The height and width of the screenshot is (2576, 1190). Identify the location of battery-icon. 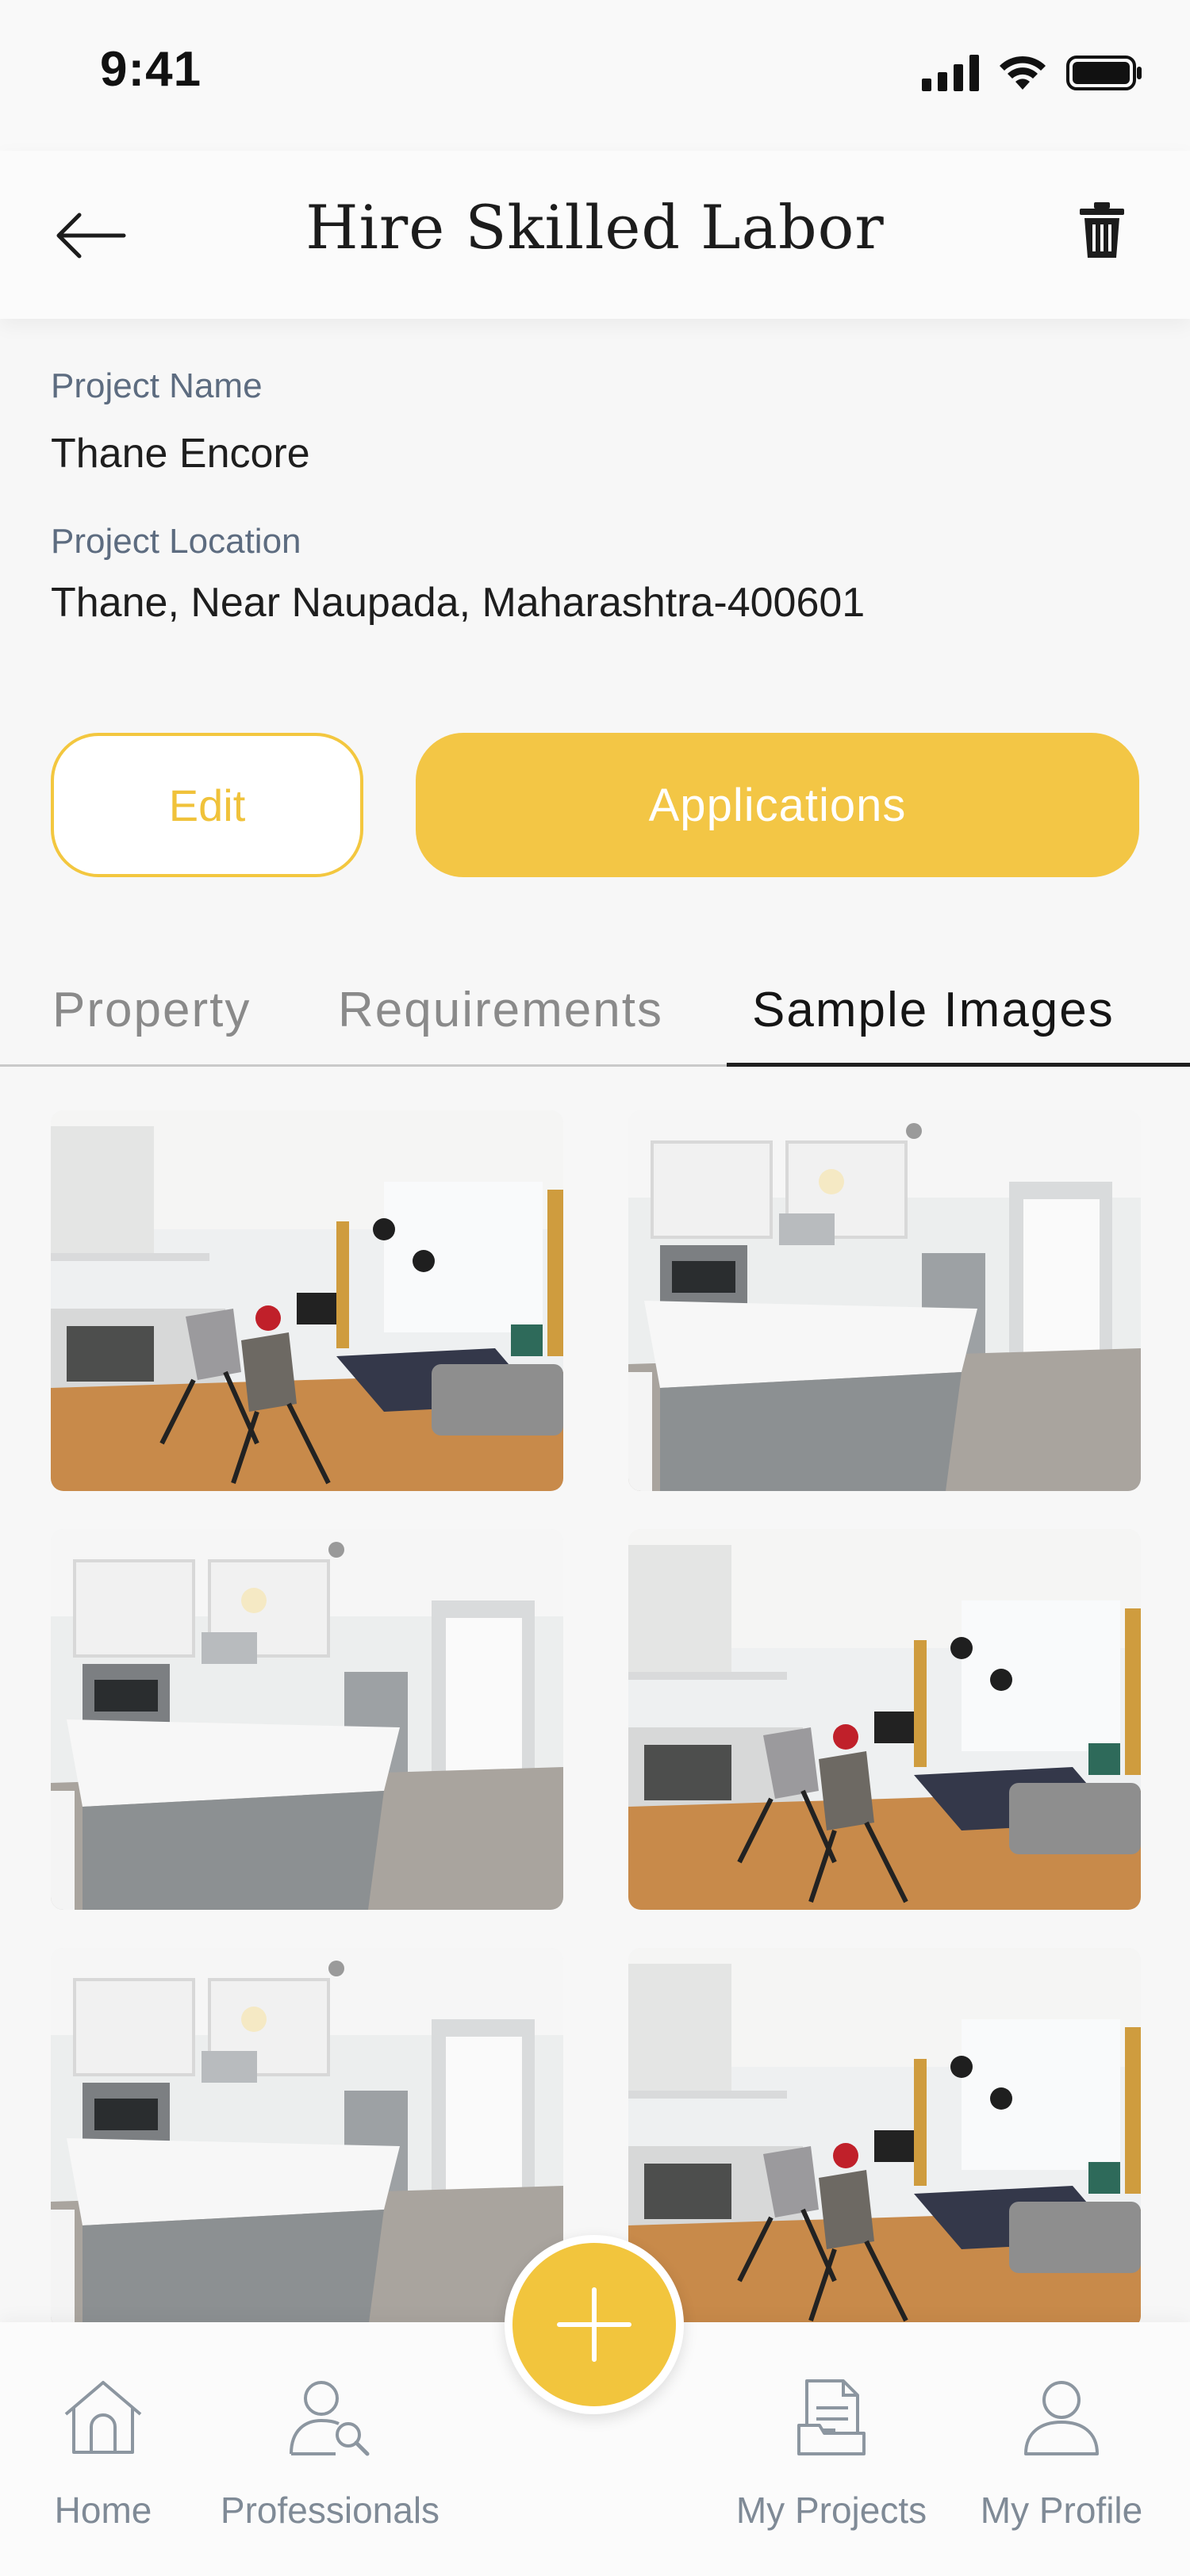
(1104, 73).